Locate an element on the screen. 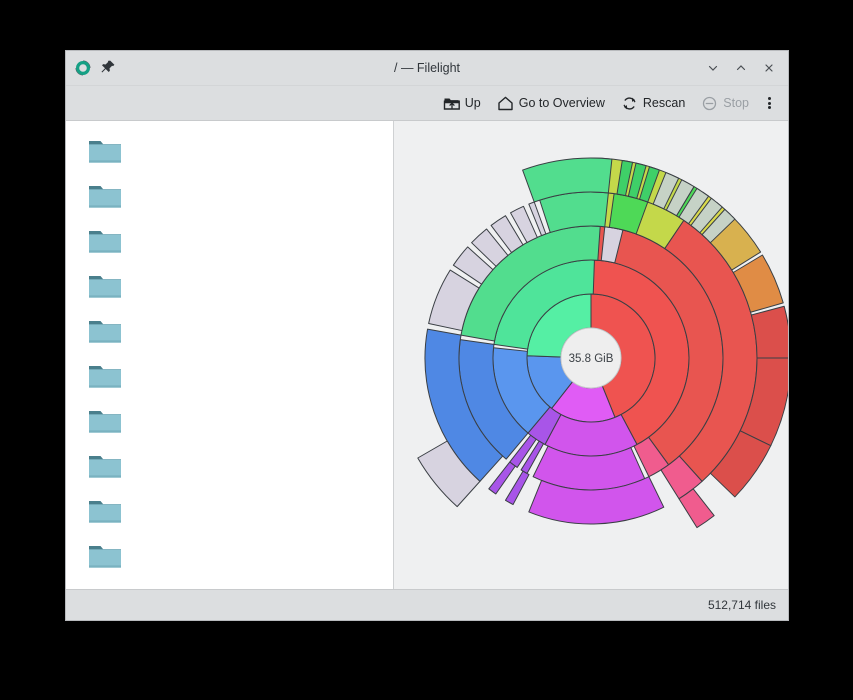 This screenshot has height=700, width=853. window-title: / — Filelight is located at coordinates (427, 68).